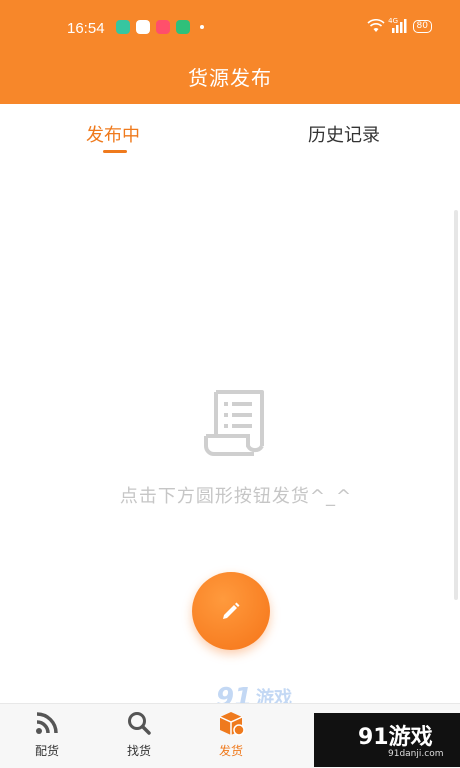 The image size is (460, 768). I want to click on page-title: 货源发布, so click(230, 78).